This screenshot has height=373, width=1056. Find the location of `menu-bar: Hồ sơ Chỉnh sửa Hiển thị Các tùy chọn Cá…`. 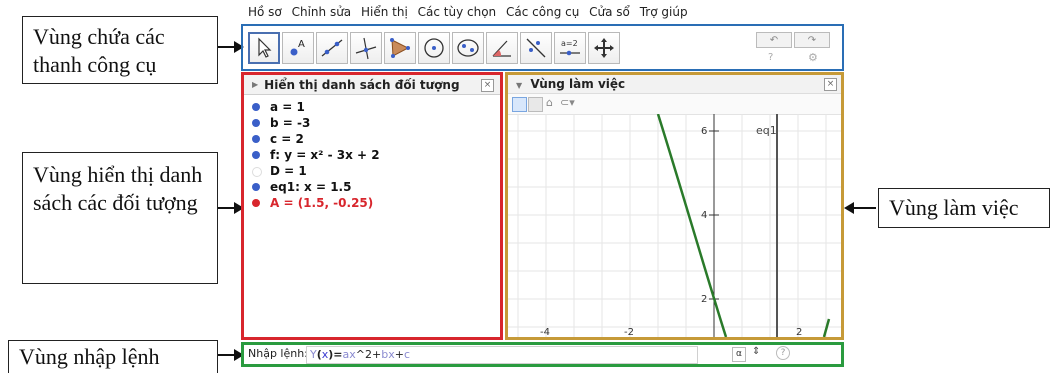

menu-bar: Hồ sơ Chỉnh sửa Hiển thị Các tùy chọn Cá… is located at coordinates (471, 12).